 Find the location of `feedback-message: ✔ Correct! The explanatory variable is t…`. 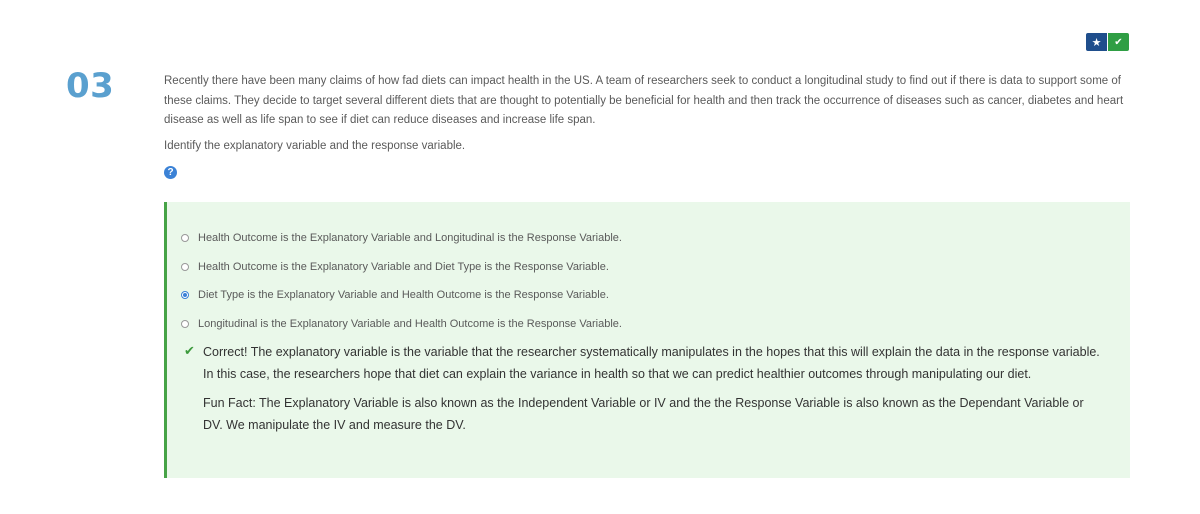

feedback-message: ✔ Correct! The explanatory variable is t… is located at coordinates (644, 389).